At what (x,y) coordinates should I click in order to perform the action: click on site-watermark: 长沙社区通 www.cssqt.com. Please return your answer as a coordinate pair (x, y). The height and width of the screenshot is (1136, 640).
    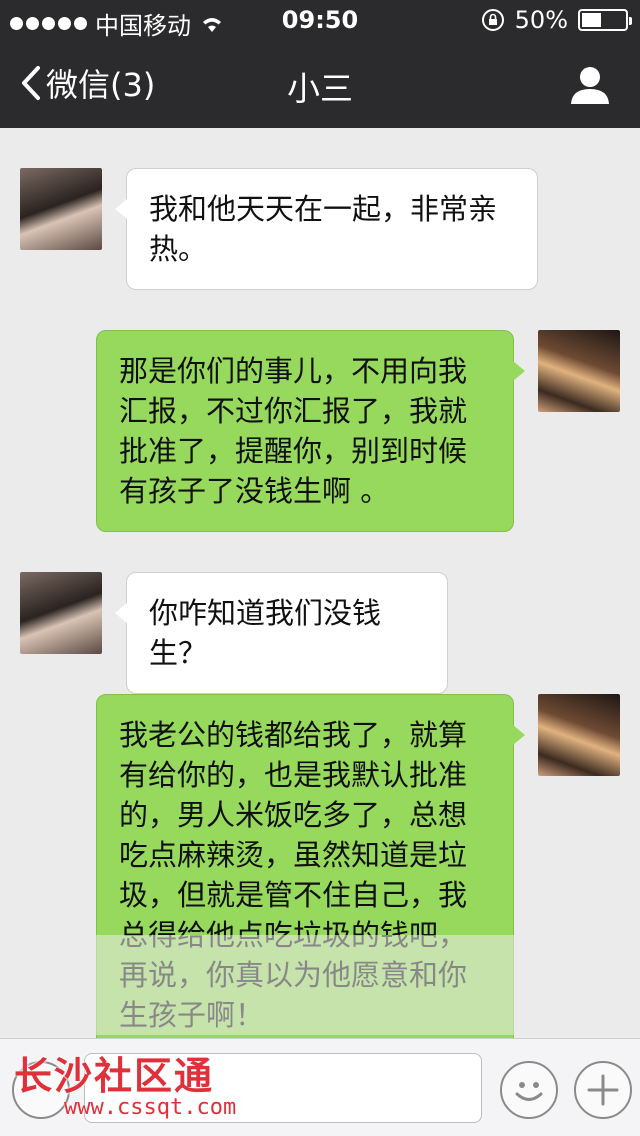
    Looking at the image, I should click on (125, 1088).